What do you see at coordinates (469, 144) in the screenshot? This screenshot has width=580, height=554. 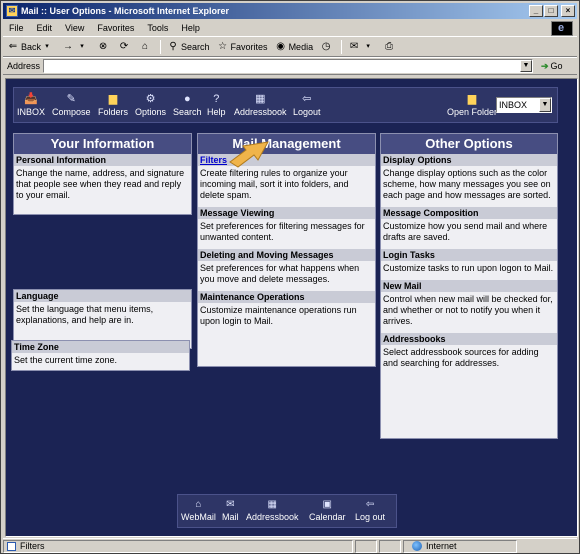 I see `panel-header: Other Options` at bounding box center [469, 144].